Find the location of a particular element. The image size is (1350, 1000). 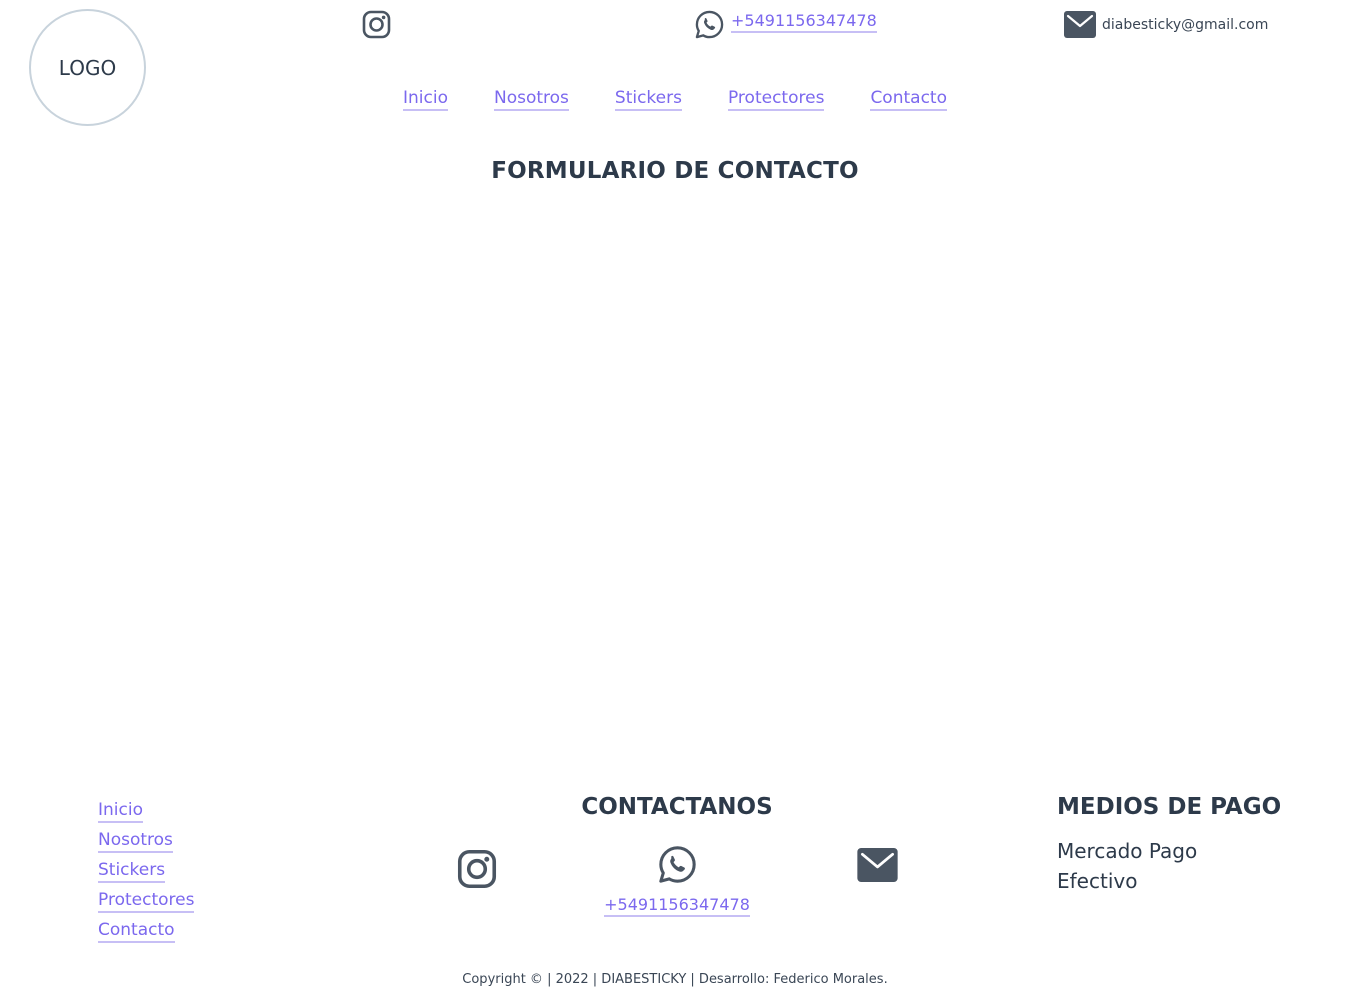

footer-whatsapp-link is located at coordinates (677, 864).